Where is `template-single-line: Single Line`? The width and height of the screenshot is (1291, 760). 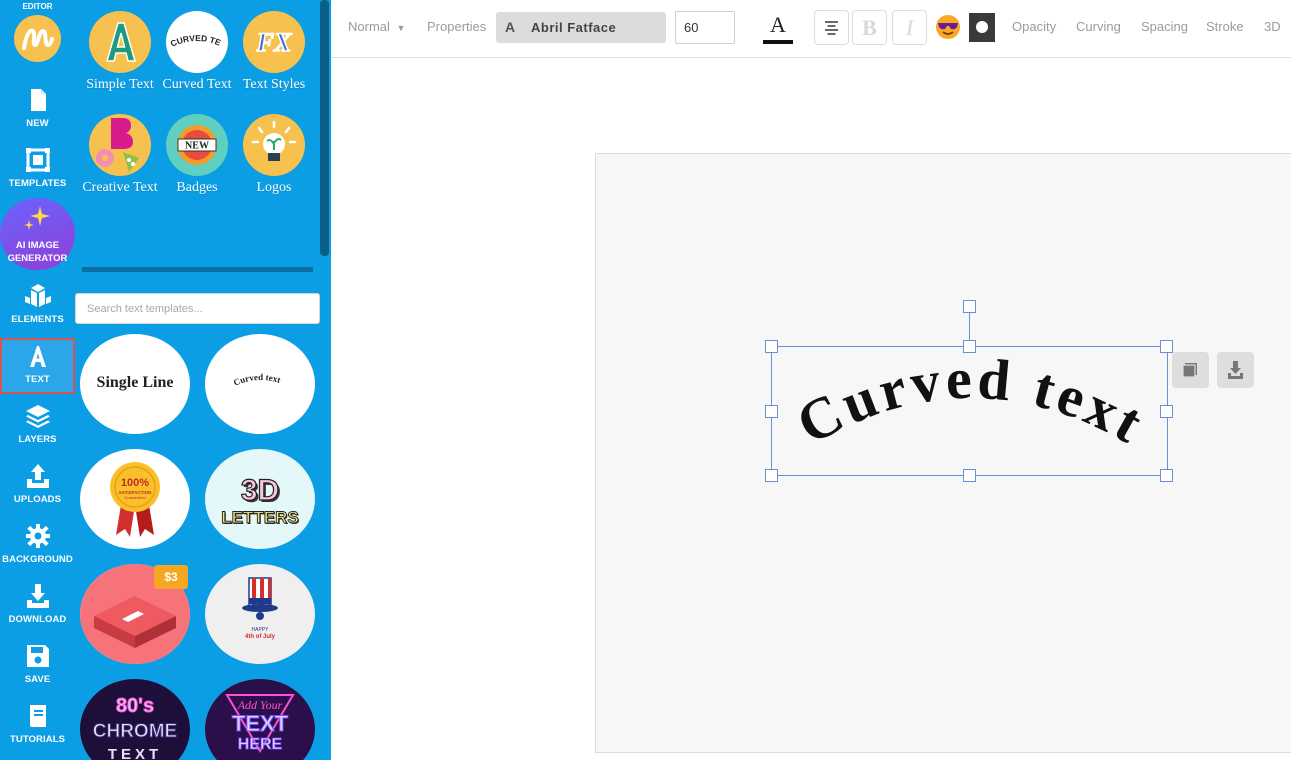
template-single-line: Single Line is located at coordinates (135, 384).